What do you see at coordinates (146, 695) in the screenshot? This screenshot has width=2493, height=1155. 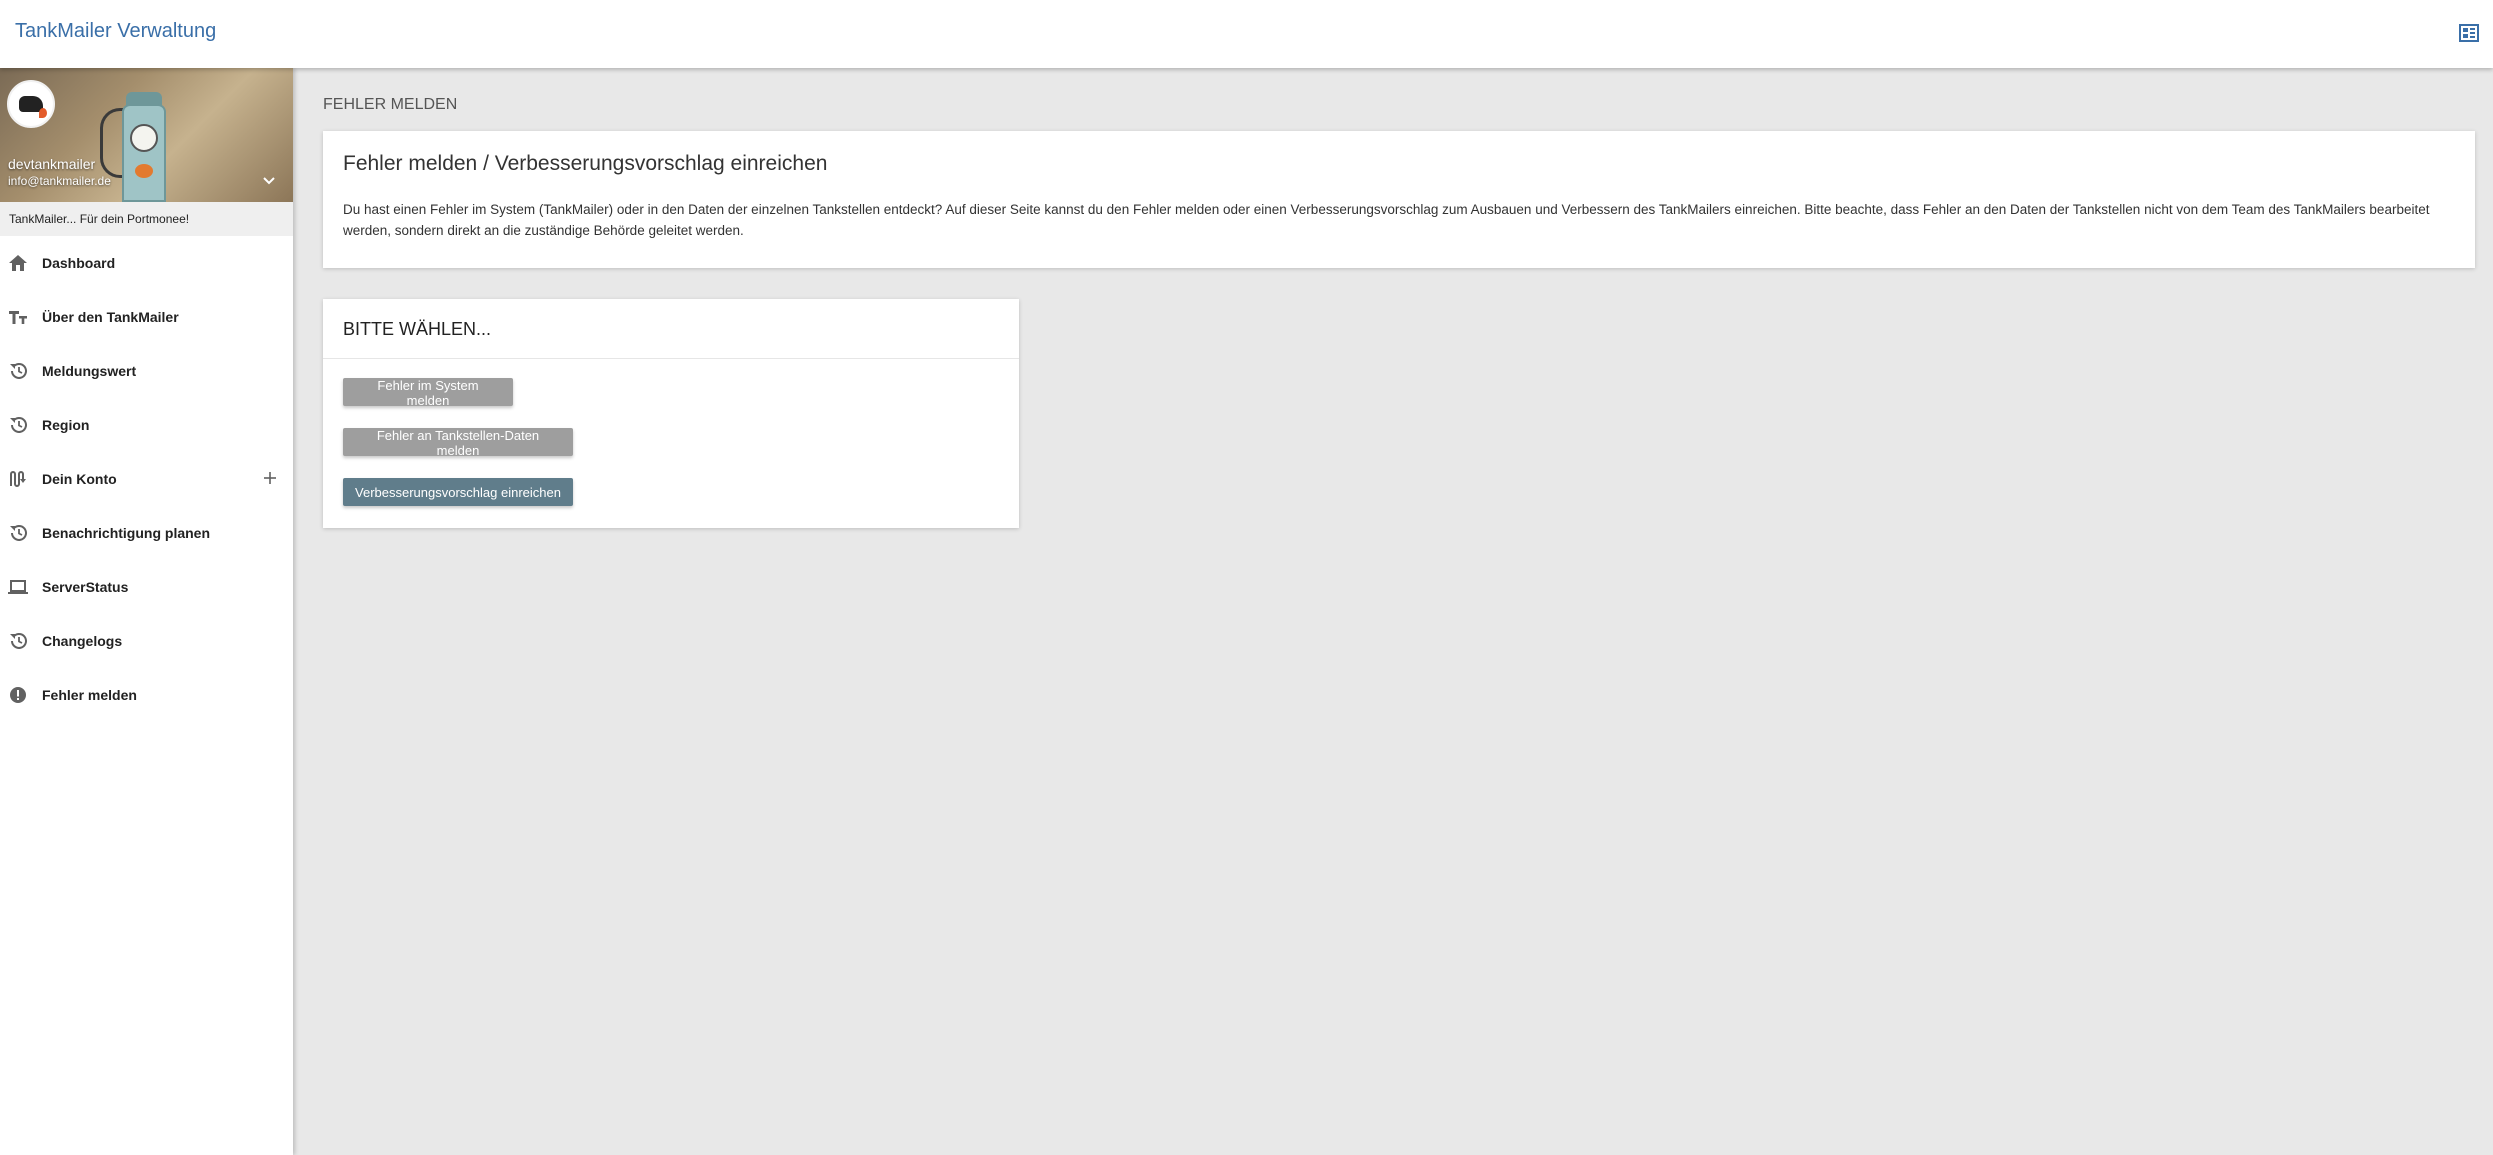 I see `sidebar-item-fehler-melden: Fehler melden` at bounding box center [146, 695].